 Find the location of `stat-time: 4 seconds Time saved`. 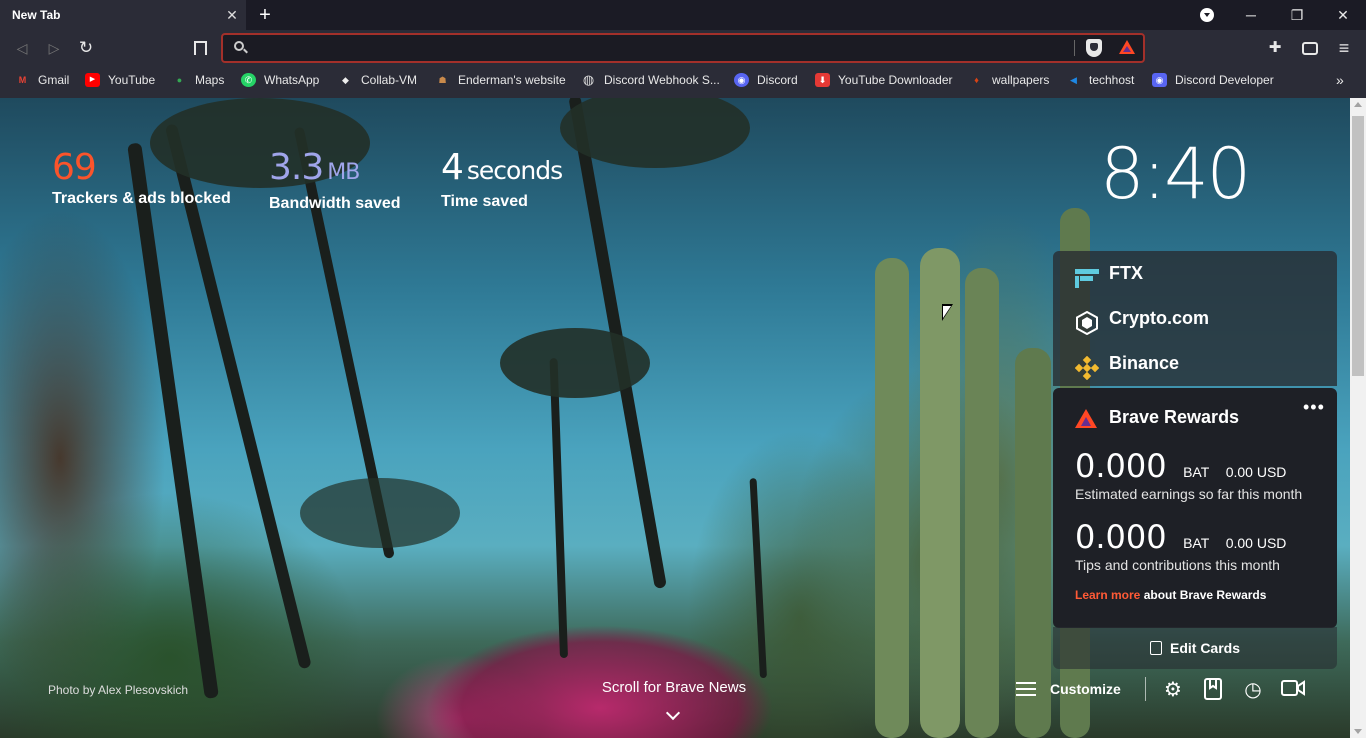

stat-time: 4 seconds Time saved is located at coordinates (502, 178).